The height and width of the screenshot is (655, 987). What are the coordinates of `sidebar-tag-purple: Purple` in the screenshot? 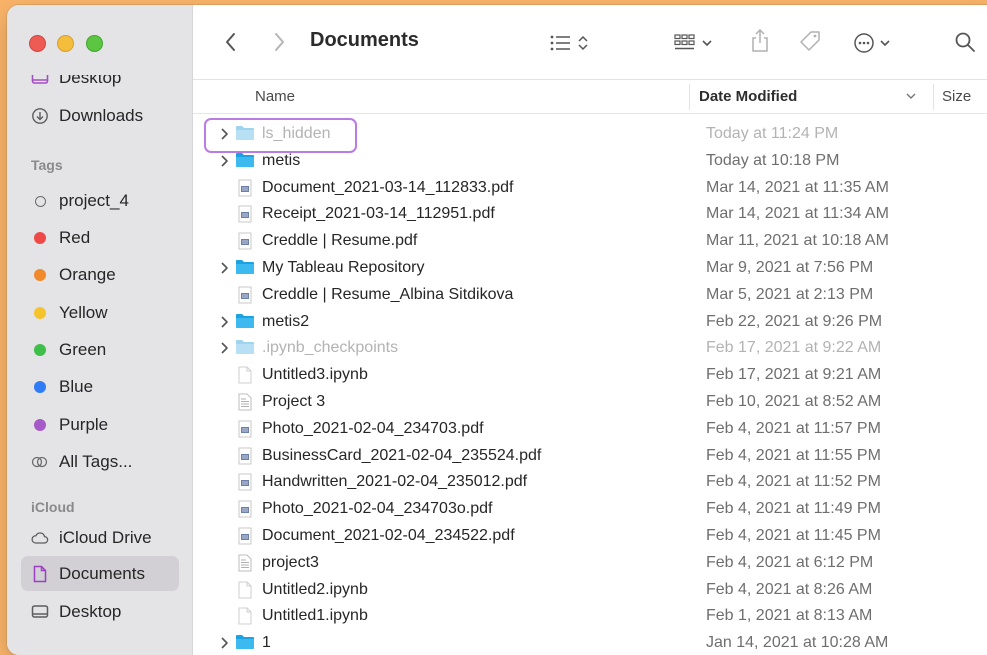 It's located at (100, 425).